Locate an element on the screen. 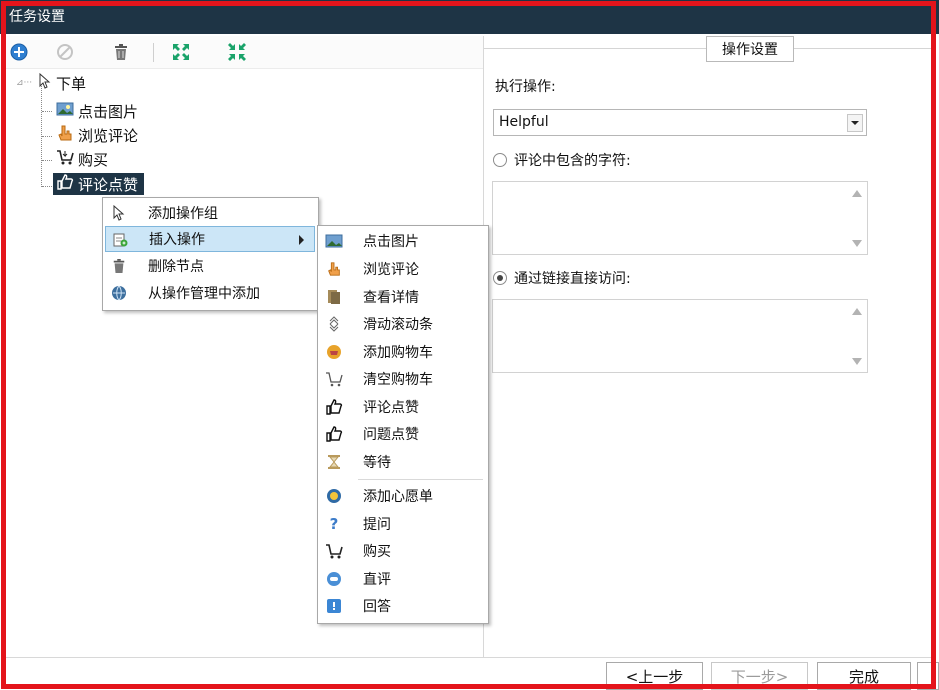 The height and width of the screenshot is (690, 939). submenu-item-empty-cart: 清空购物车 is located at coordinates (402, 379).